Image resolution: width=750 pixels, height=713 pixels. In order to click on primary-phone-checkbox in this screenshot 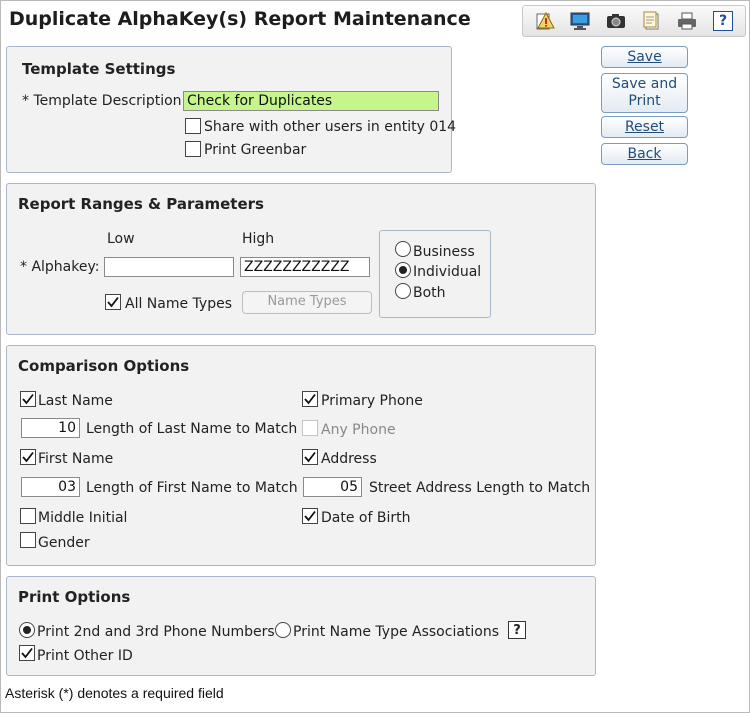, I will do `click(310, 399)`.